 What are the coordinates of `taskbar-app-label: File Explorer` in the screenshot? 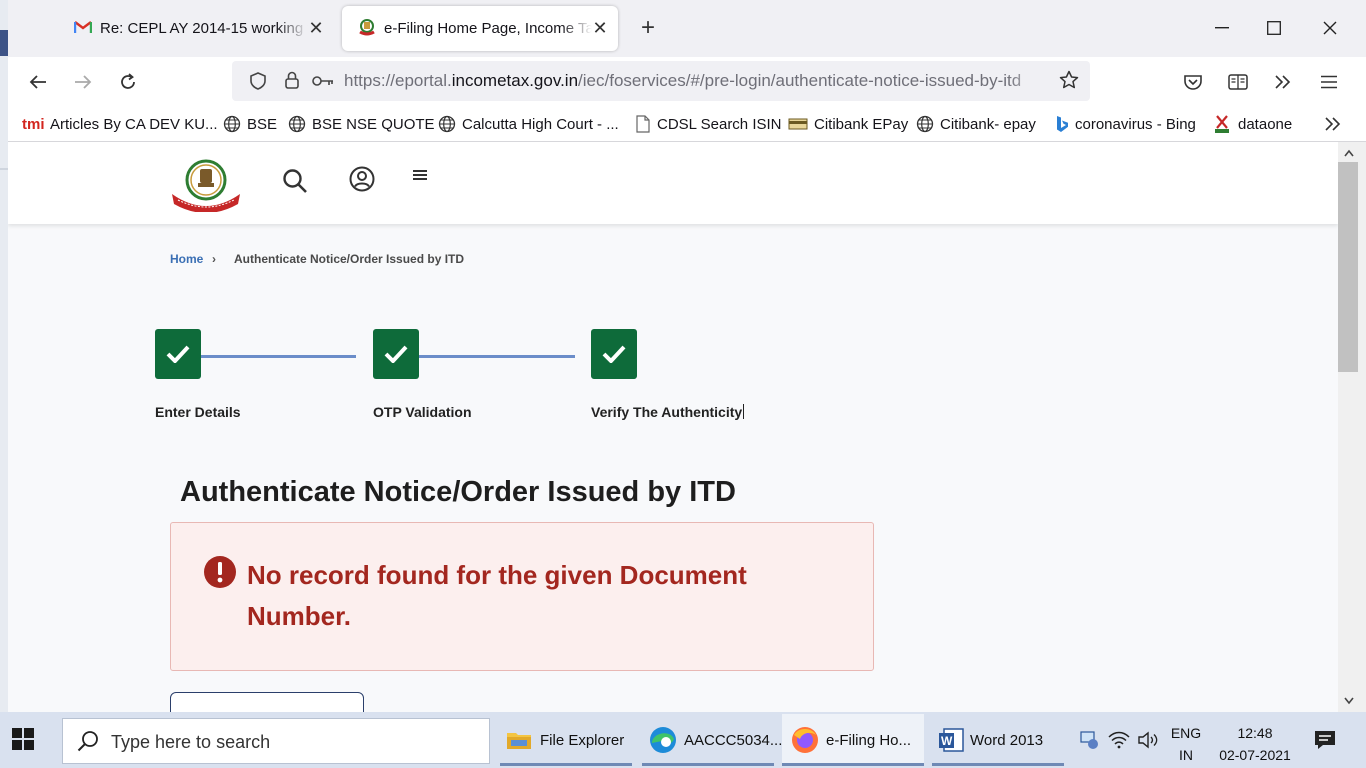 It's located at (582, 740).